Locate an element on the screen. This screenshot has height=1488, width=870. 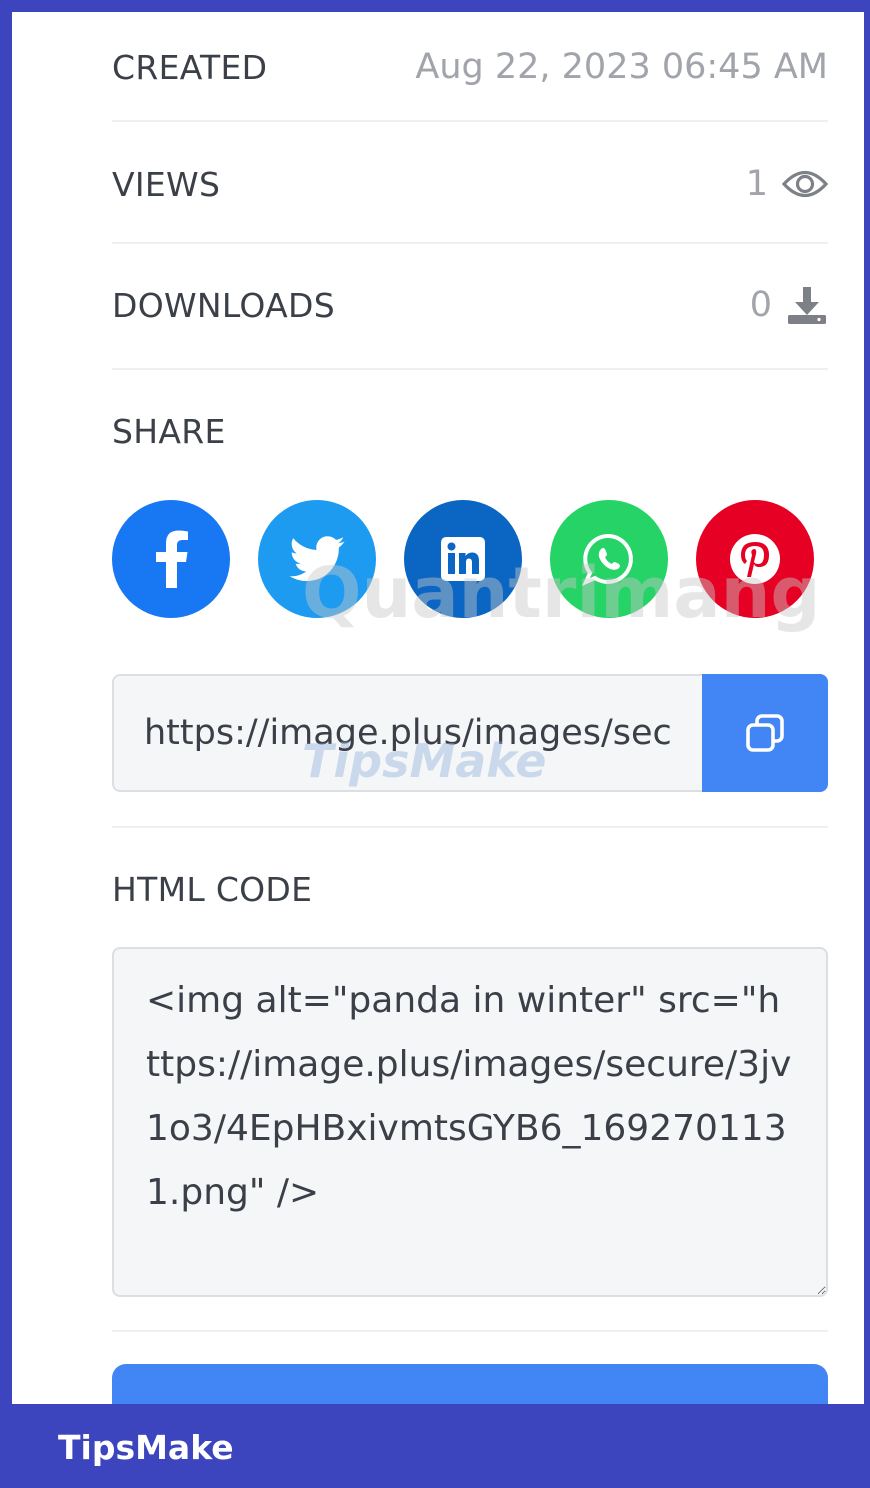
download-icon is located at coordinates (807, 305).